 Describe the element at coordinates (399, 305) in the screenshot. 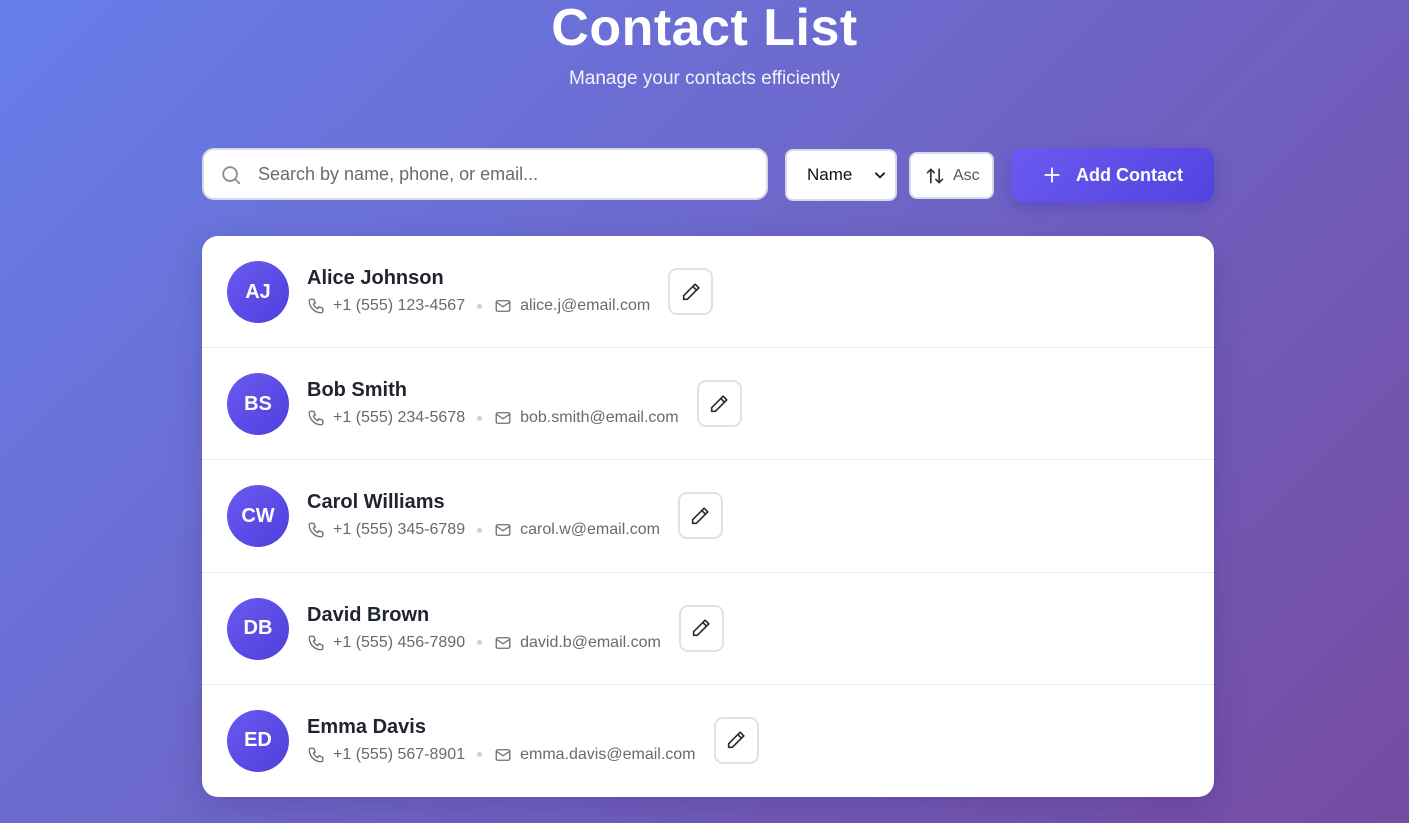

I see `contact-phone: +1 (555) 123-4567` at that location.